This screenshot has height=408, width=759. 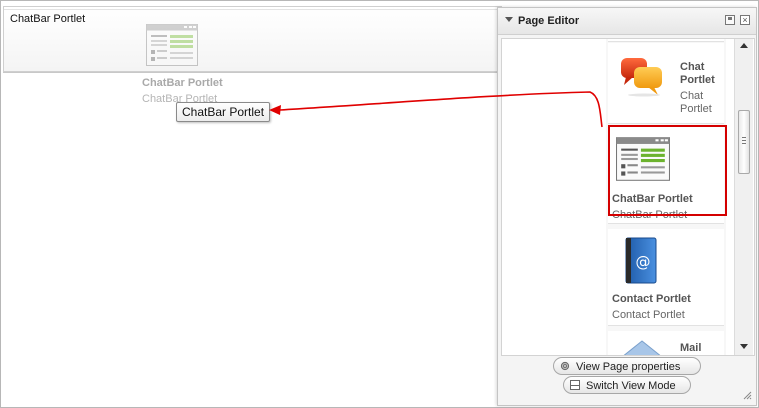 I want to click on list-item, so click(x=666, y=40).